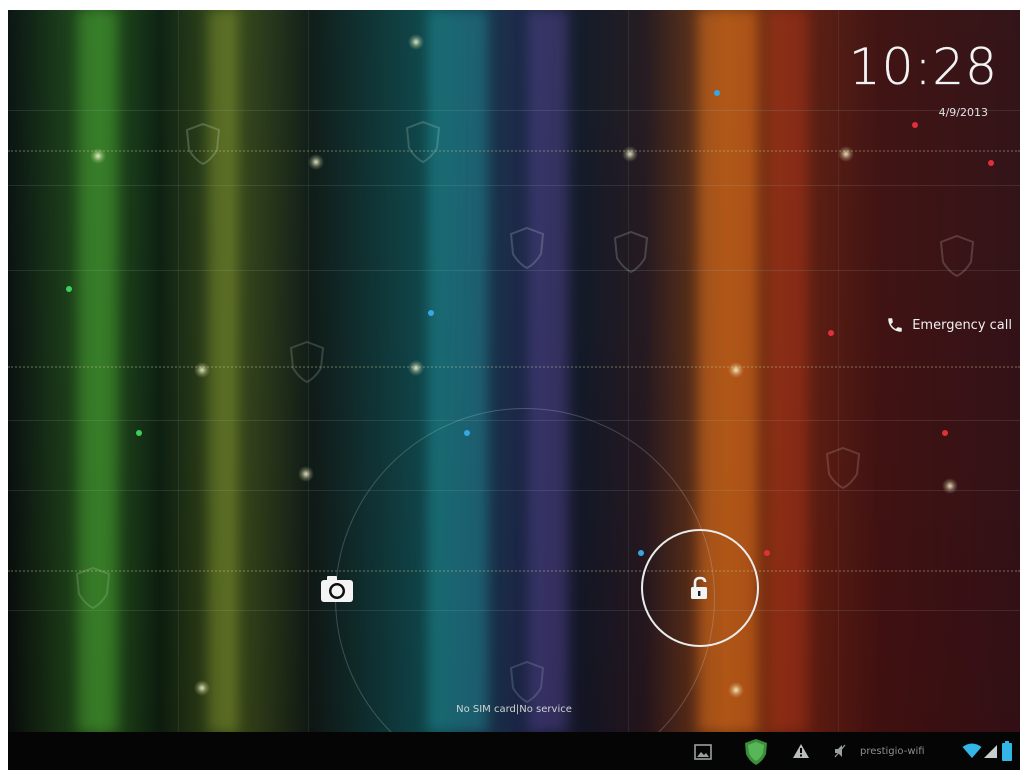 Image resolution: width=1022 pixels, height=772 pixels. What do you see at coordinates (963, 112) in the screenshot?
I see `clock-date: 4/9/2013` at bounding box center [963, 112].